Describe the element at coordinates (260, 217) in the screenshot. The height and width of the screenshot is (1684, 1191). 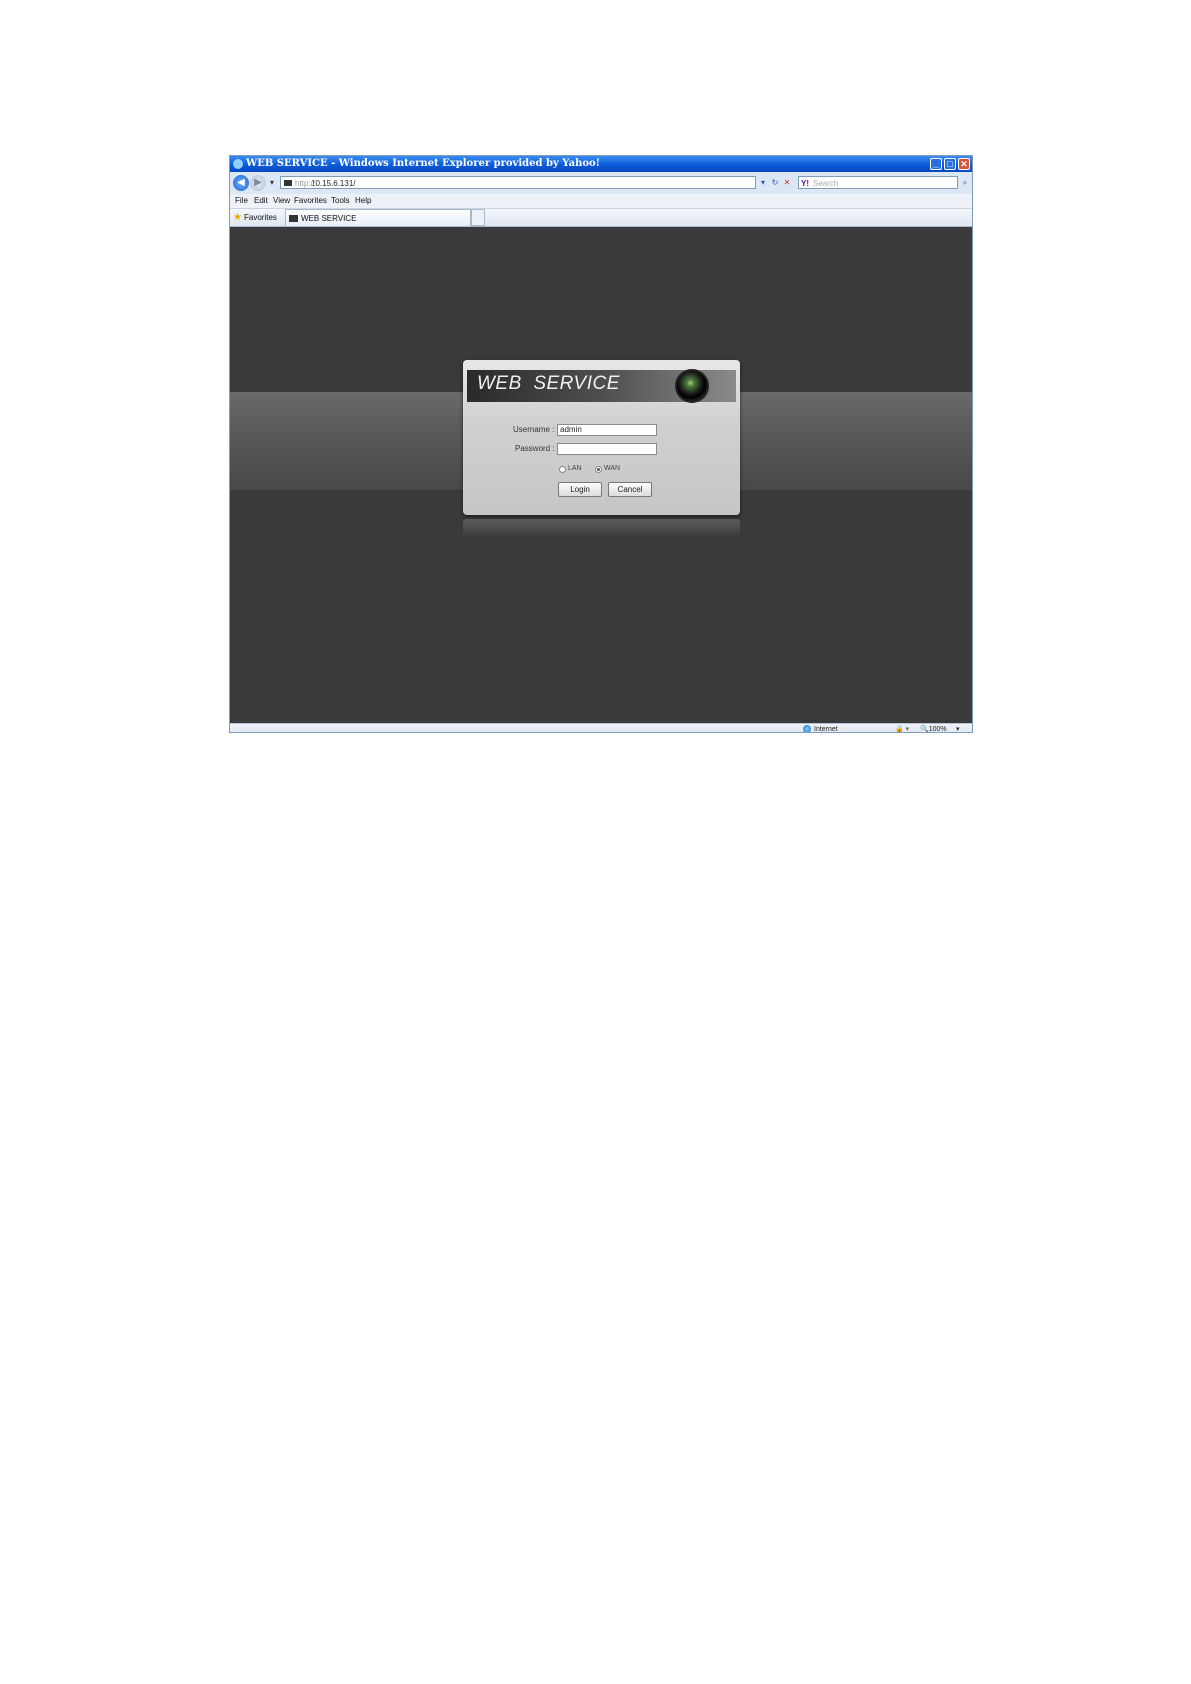
I see `favorites-button: Favorites` at that location.